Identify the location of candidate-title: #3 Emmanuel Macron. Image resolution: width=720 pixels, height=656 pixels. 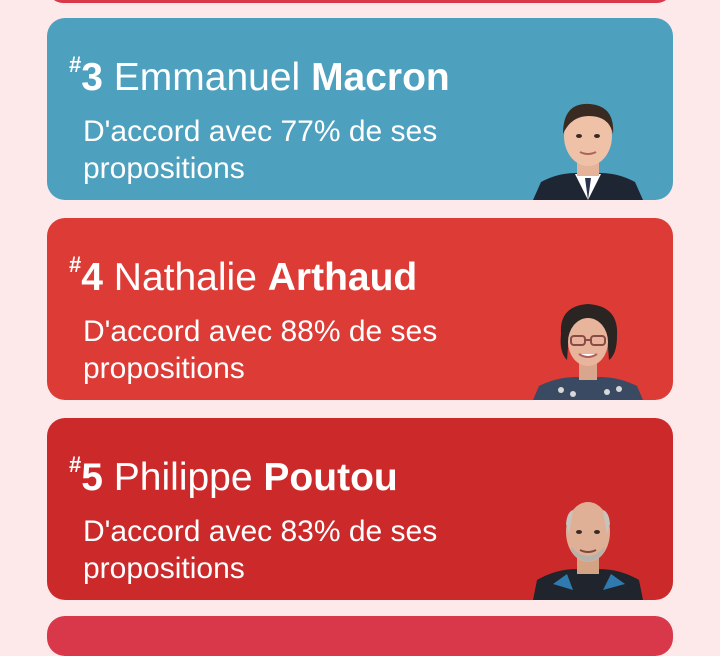
(259, 73).